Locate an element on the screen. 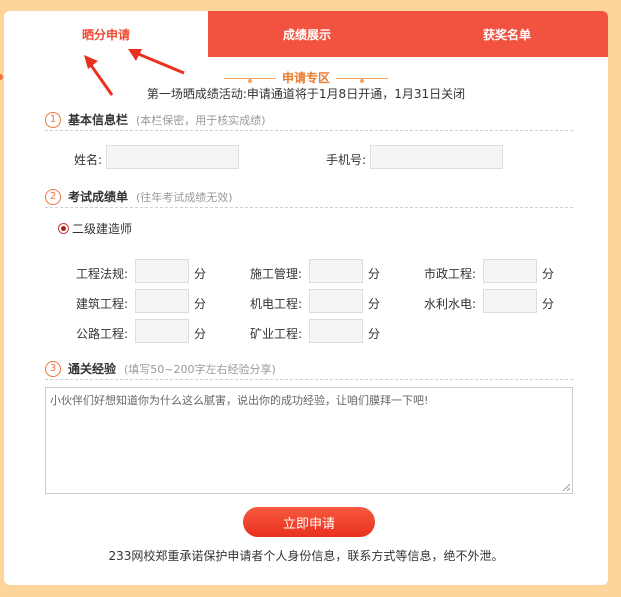 Image resolution: width=621 pixels, height=597 pixels. subject-label: 水利水电: is located at coordinates (449, 304).